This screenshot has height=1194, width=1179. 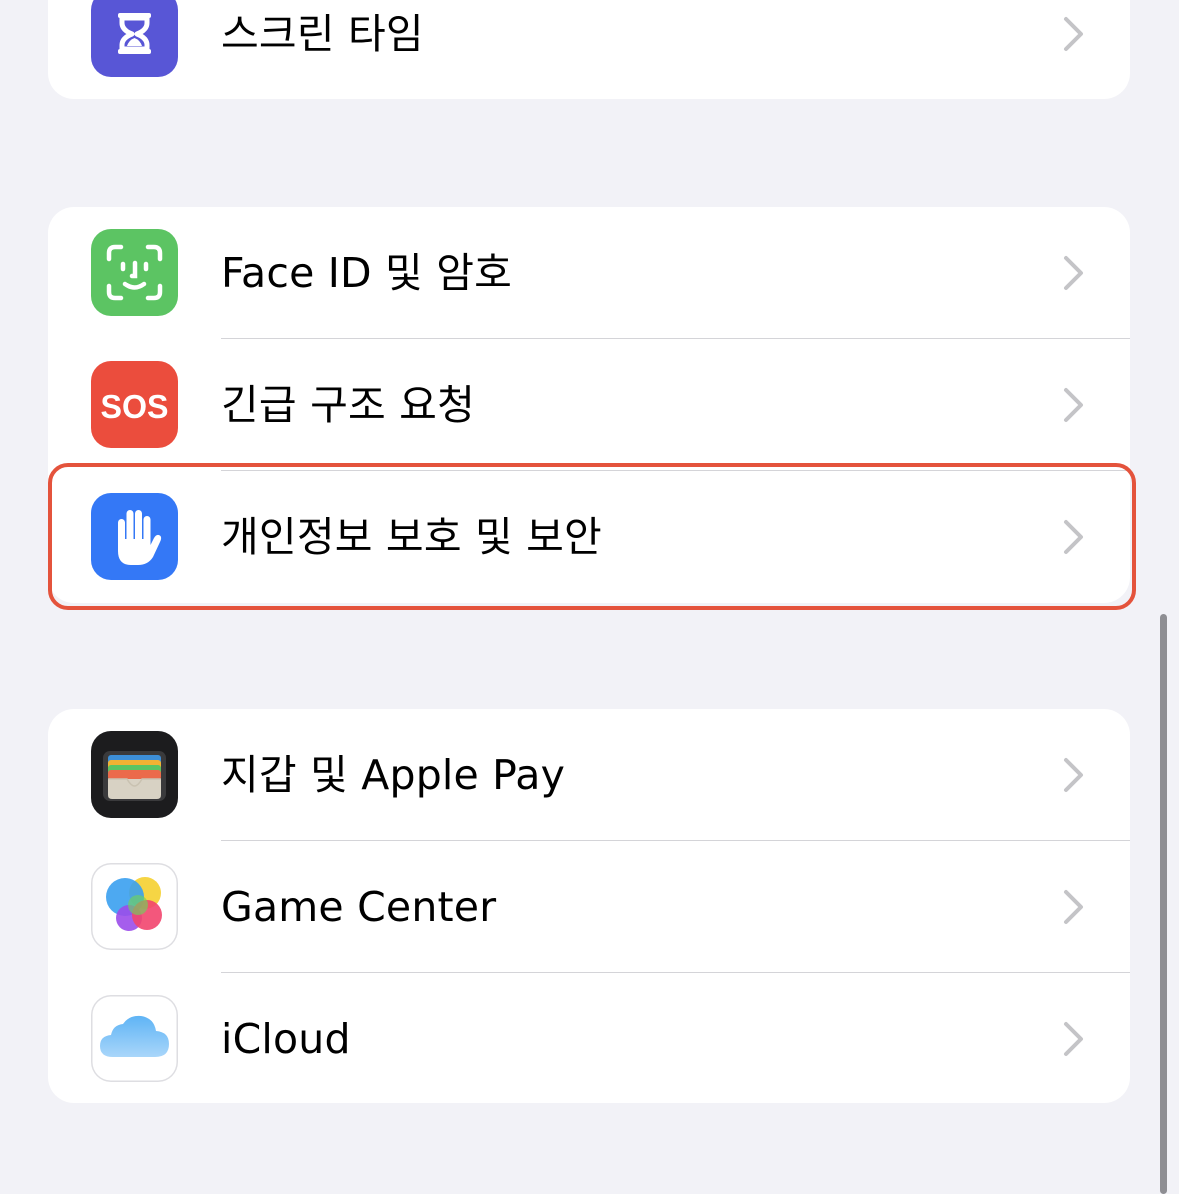 What do you see at coordinates (367, 273) in the screenshot?
I see `row-label: Face ID 및 암호` at bounding box center [367, 273].